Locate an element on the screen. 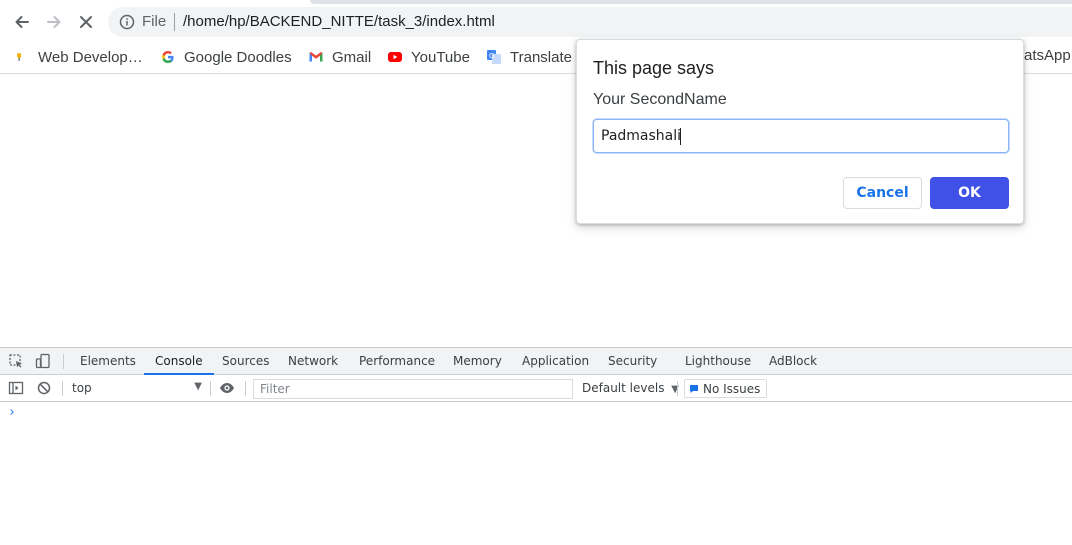  console-filter-input is located at coordinates (413, 389).